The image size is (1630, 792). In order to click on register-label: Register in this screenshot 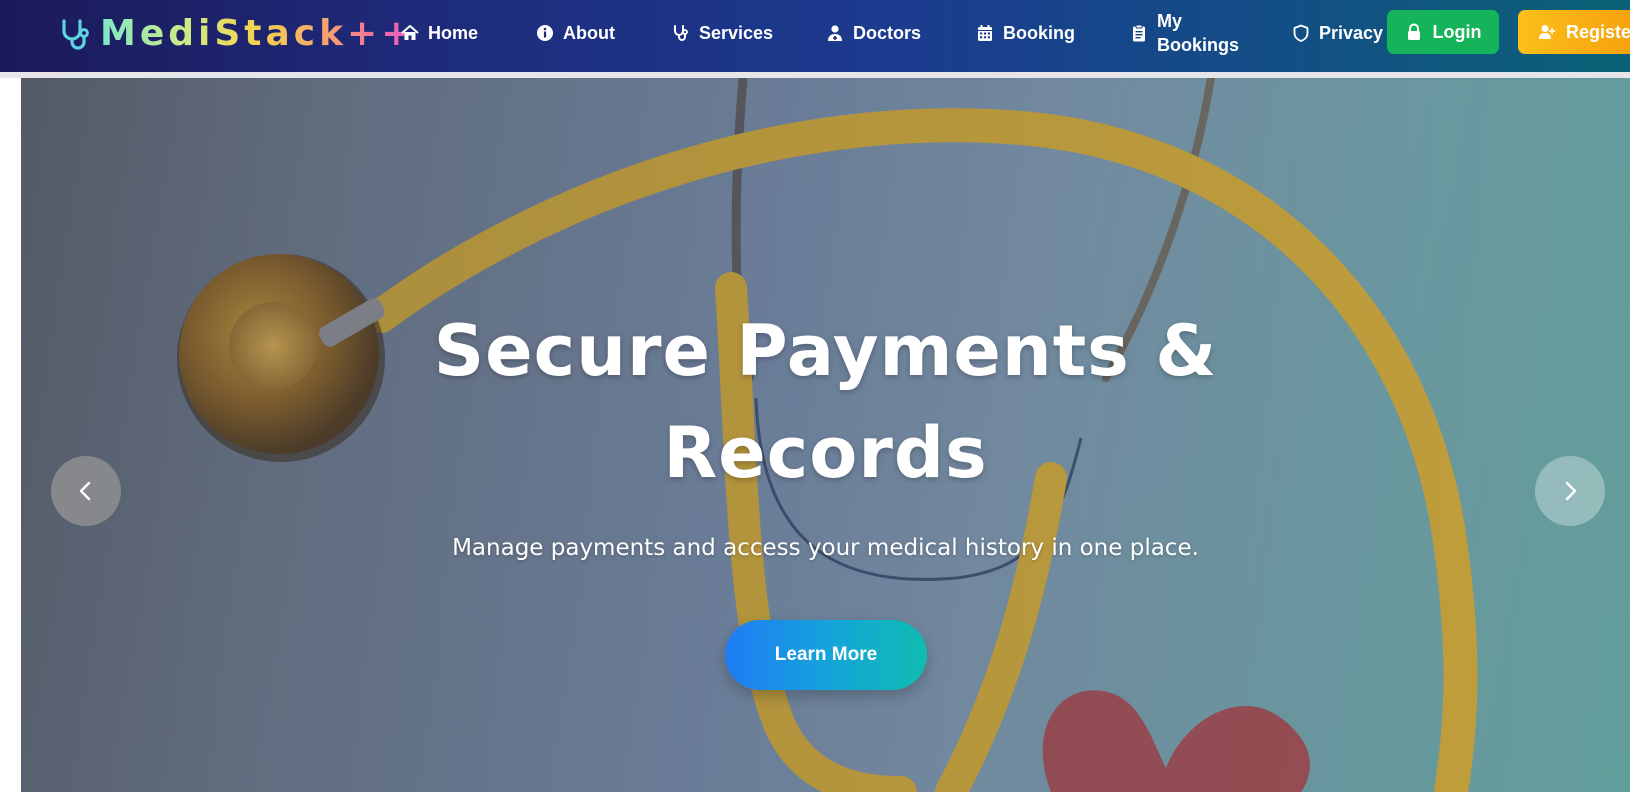, I will do `click(1598, 31)`.